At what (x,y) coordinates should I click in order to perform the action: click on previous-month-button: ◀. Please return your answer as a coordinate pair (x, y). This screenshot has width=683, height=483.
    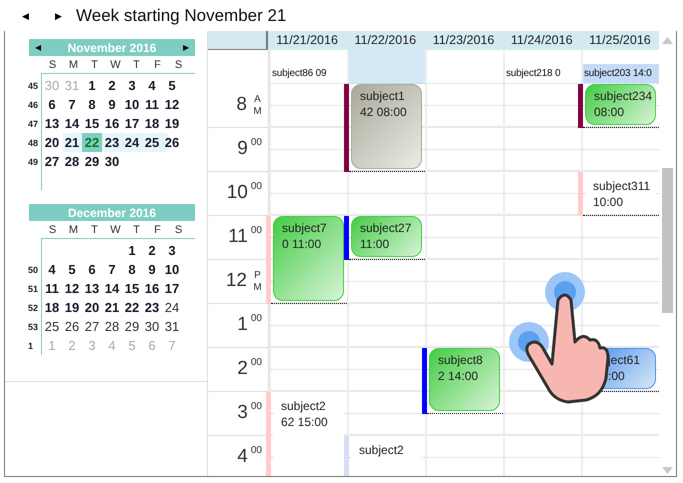
    Looking at the image, I should click on (38, 47).